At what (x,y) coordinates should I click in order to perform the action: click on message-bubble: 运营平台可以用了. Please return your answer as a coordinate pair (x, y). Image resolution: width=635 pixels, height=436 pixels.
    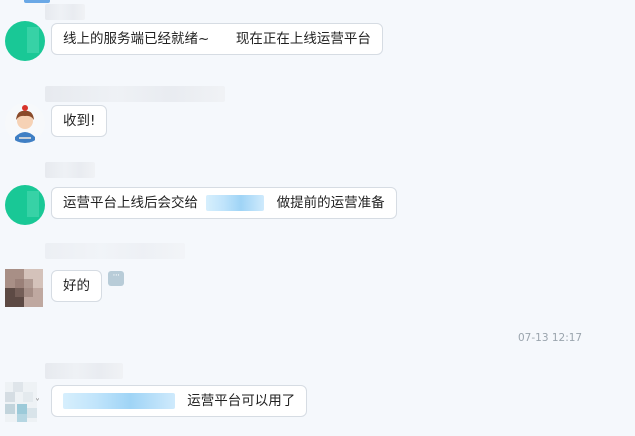
    Looking at the image, I should click on (179, 401).